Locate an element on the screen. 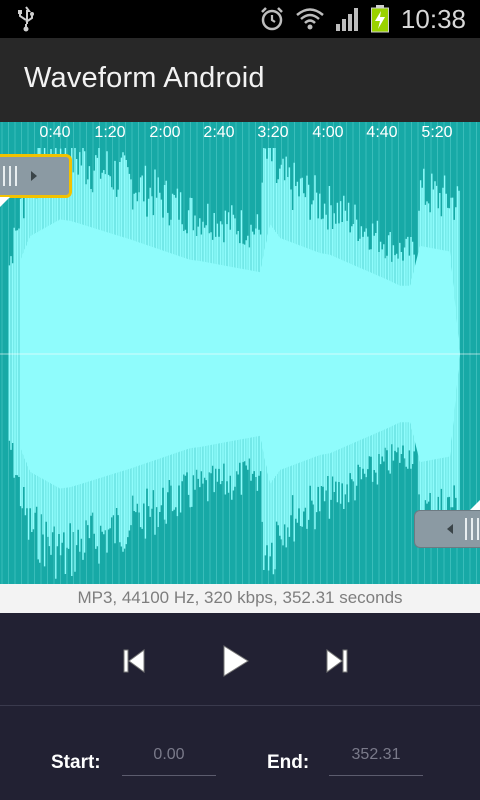 The height and width of the screenshot is (800, 480). file-info-bar: MP3, 44100 Hz, 320 kbps, 352.31 seconds is located at coordinates (240, 598).